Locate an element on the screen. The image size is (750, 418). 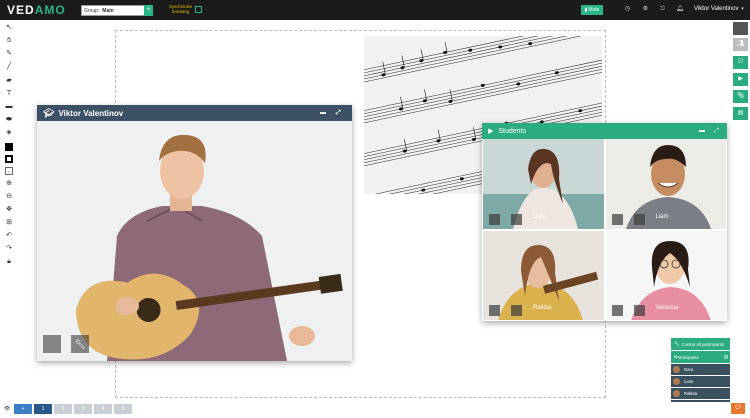
participant-row: Liam is located at coordinates (700, 381).